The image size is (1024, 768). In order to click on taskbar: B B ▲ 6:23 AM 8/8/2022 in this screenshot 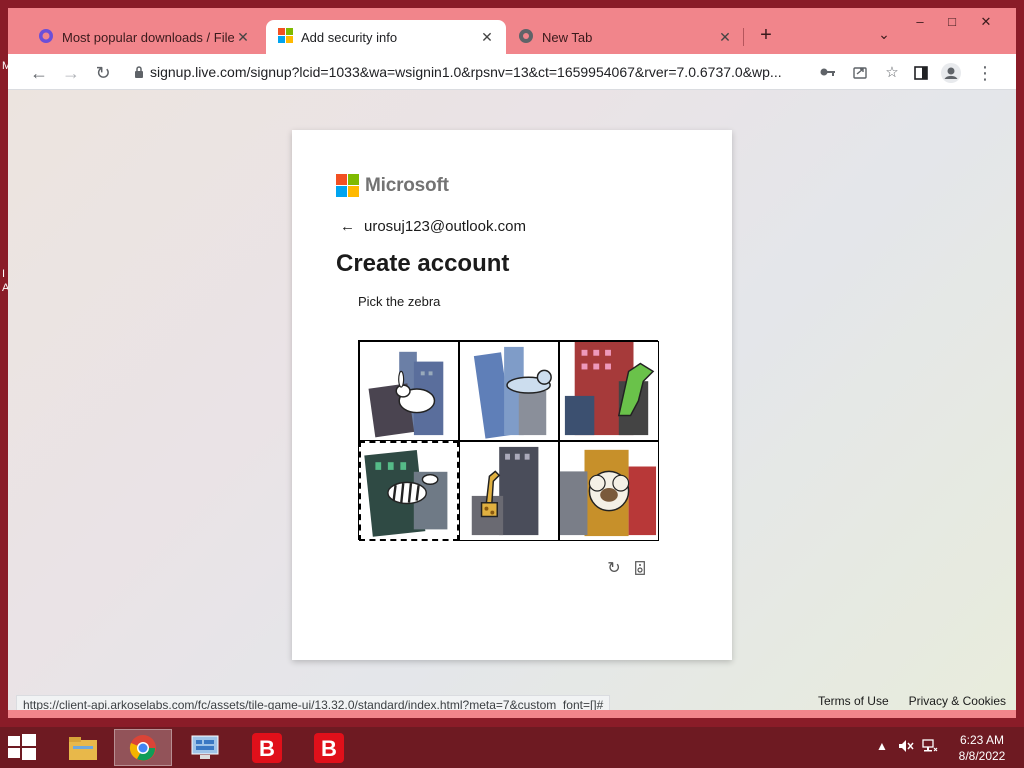, I will do `click(512, 747)`.